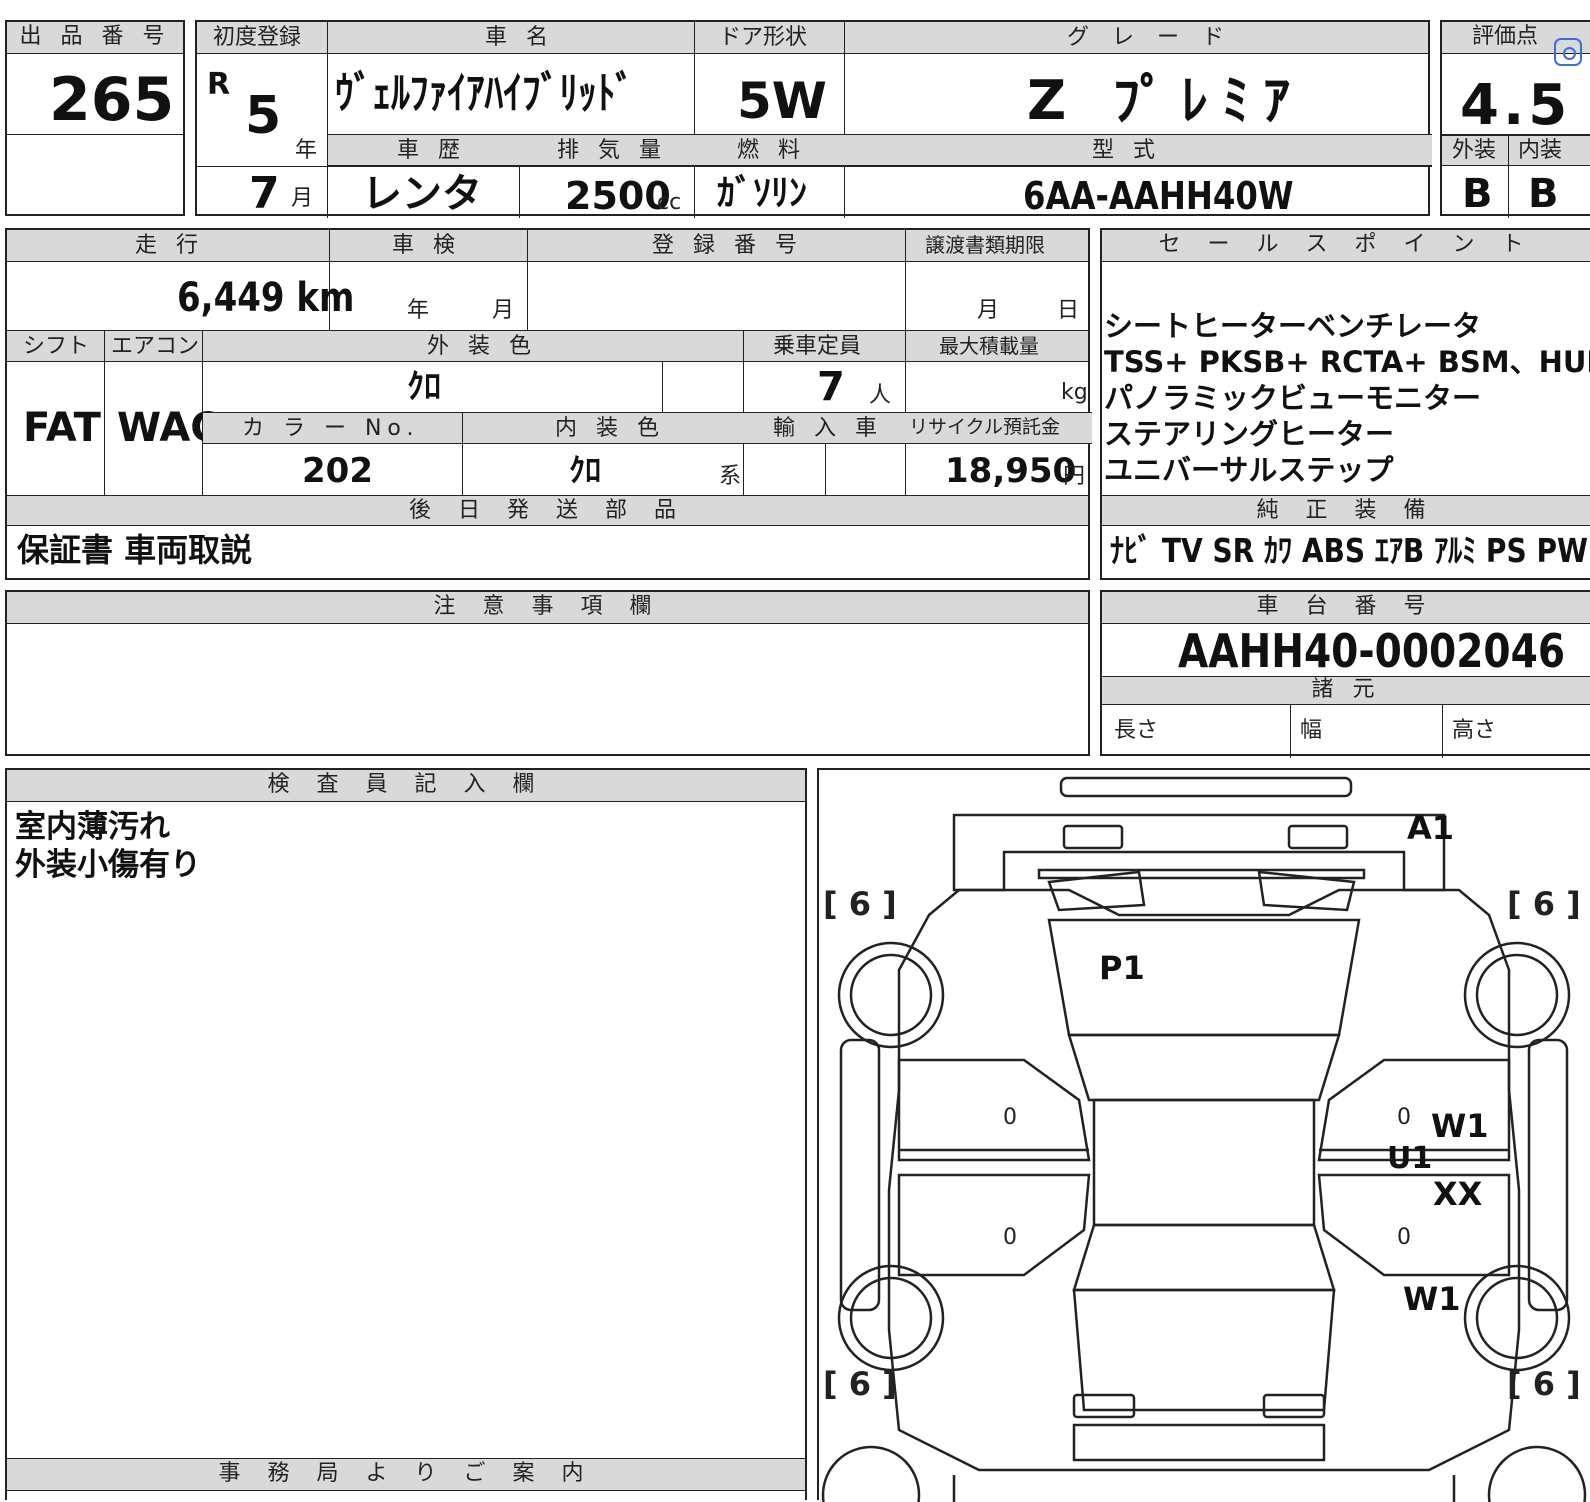  Describe the element at coordinates (424, 387) in the screenshot. I see `exterior-color: ｸﾛ` at that location.